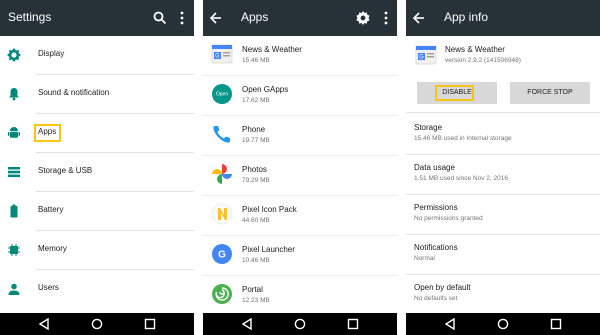 The height and width of the screenshot is (335, 600). Describe the element at coordinates (222, 174) in the screenshot. I see `photos-icon` at that location.